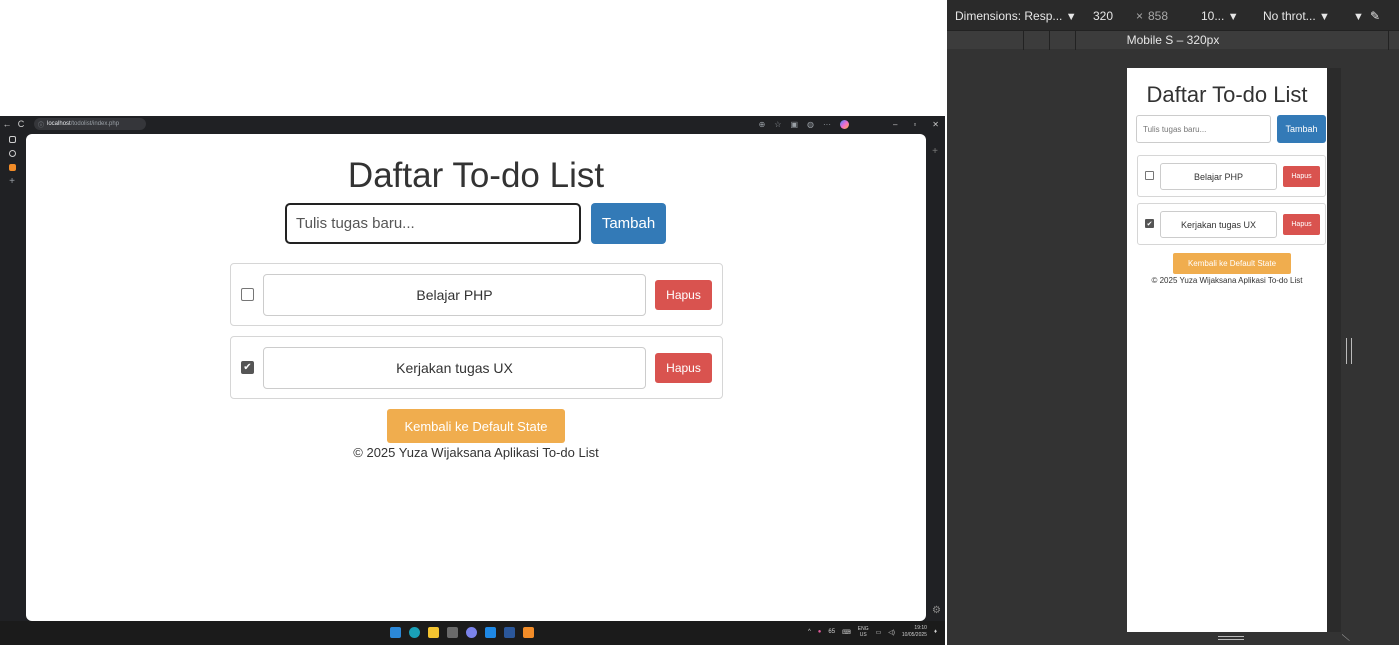  I want to click on more-icon: ···, so click(827, 124).